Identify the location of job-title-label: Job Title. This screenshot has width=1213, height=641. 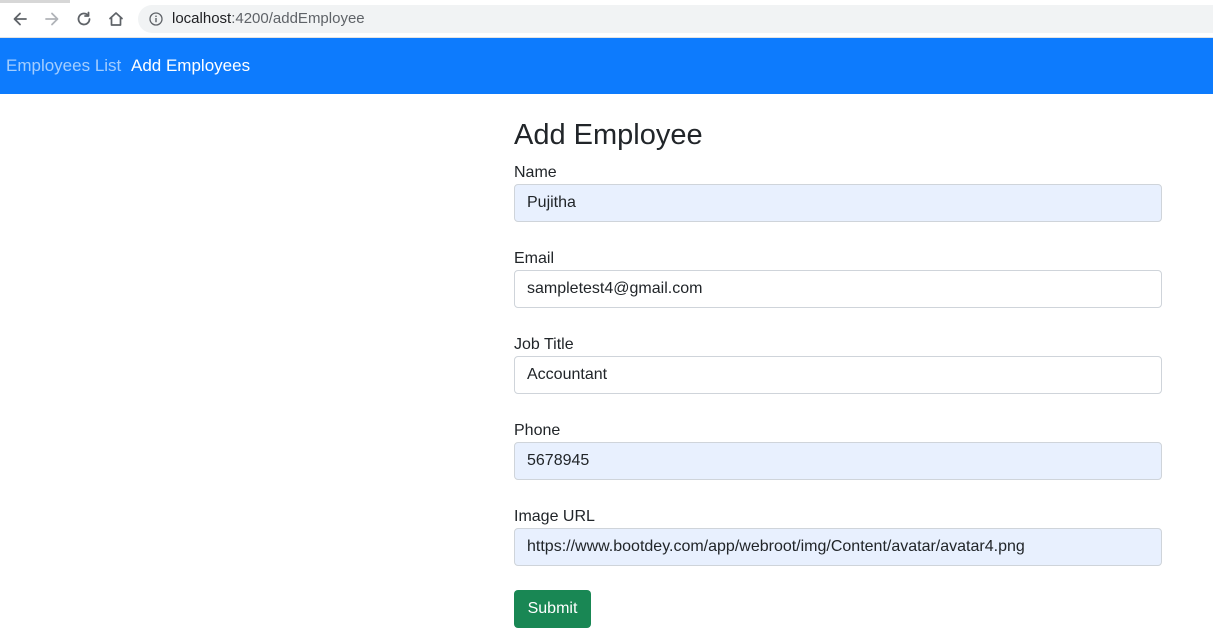
(544, 344).